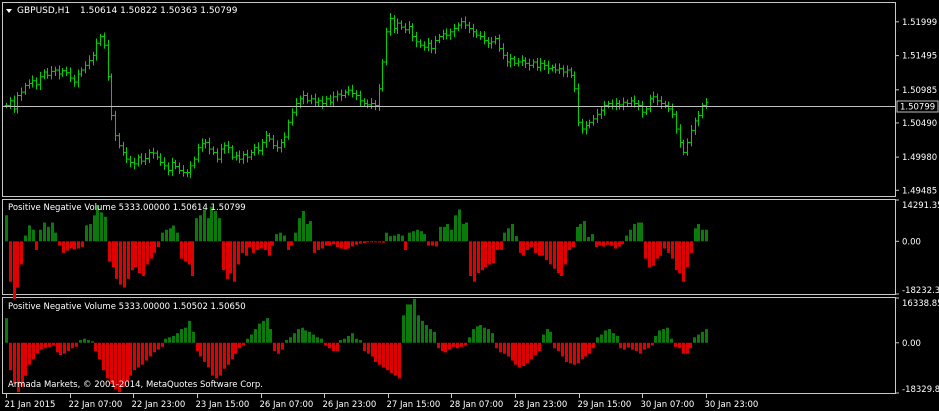 This screenshot has height=411, width=939. I want to click on triangle-down-icon, so click(9, 11).